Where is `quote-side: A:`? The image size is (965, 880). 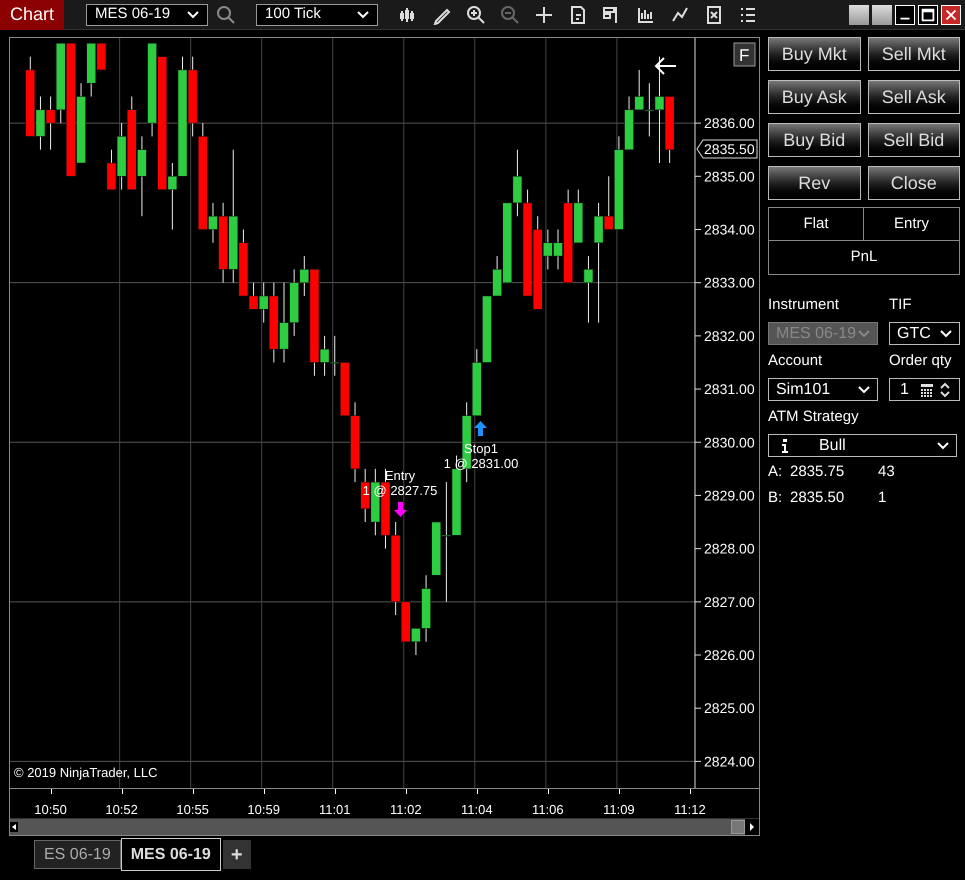
quote-side: A: is located at coordinates (776, 472).